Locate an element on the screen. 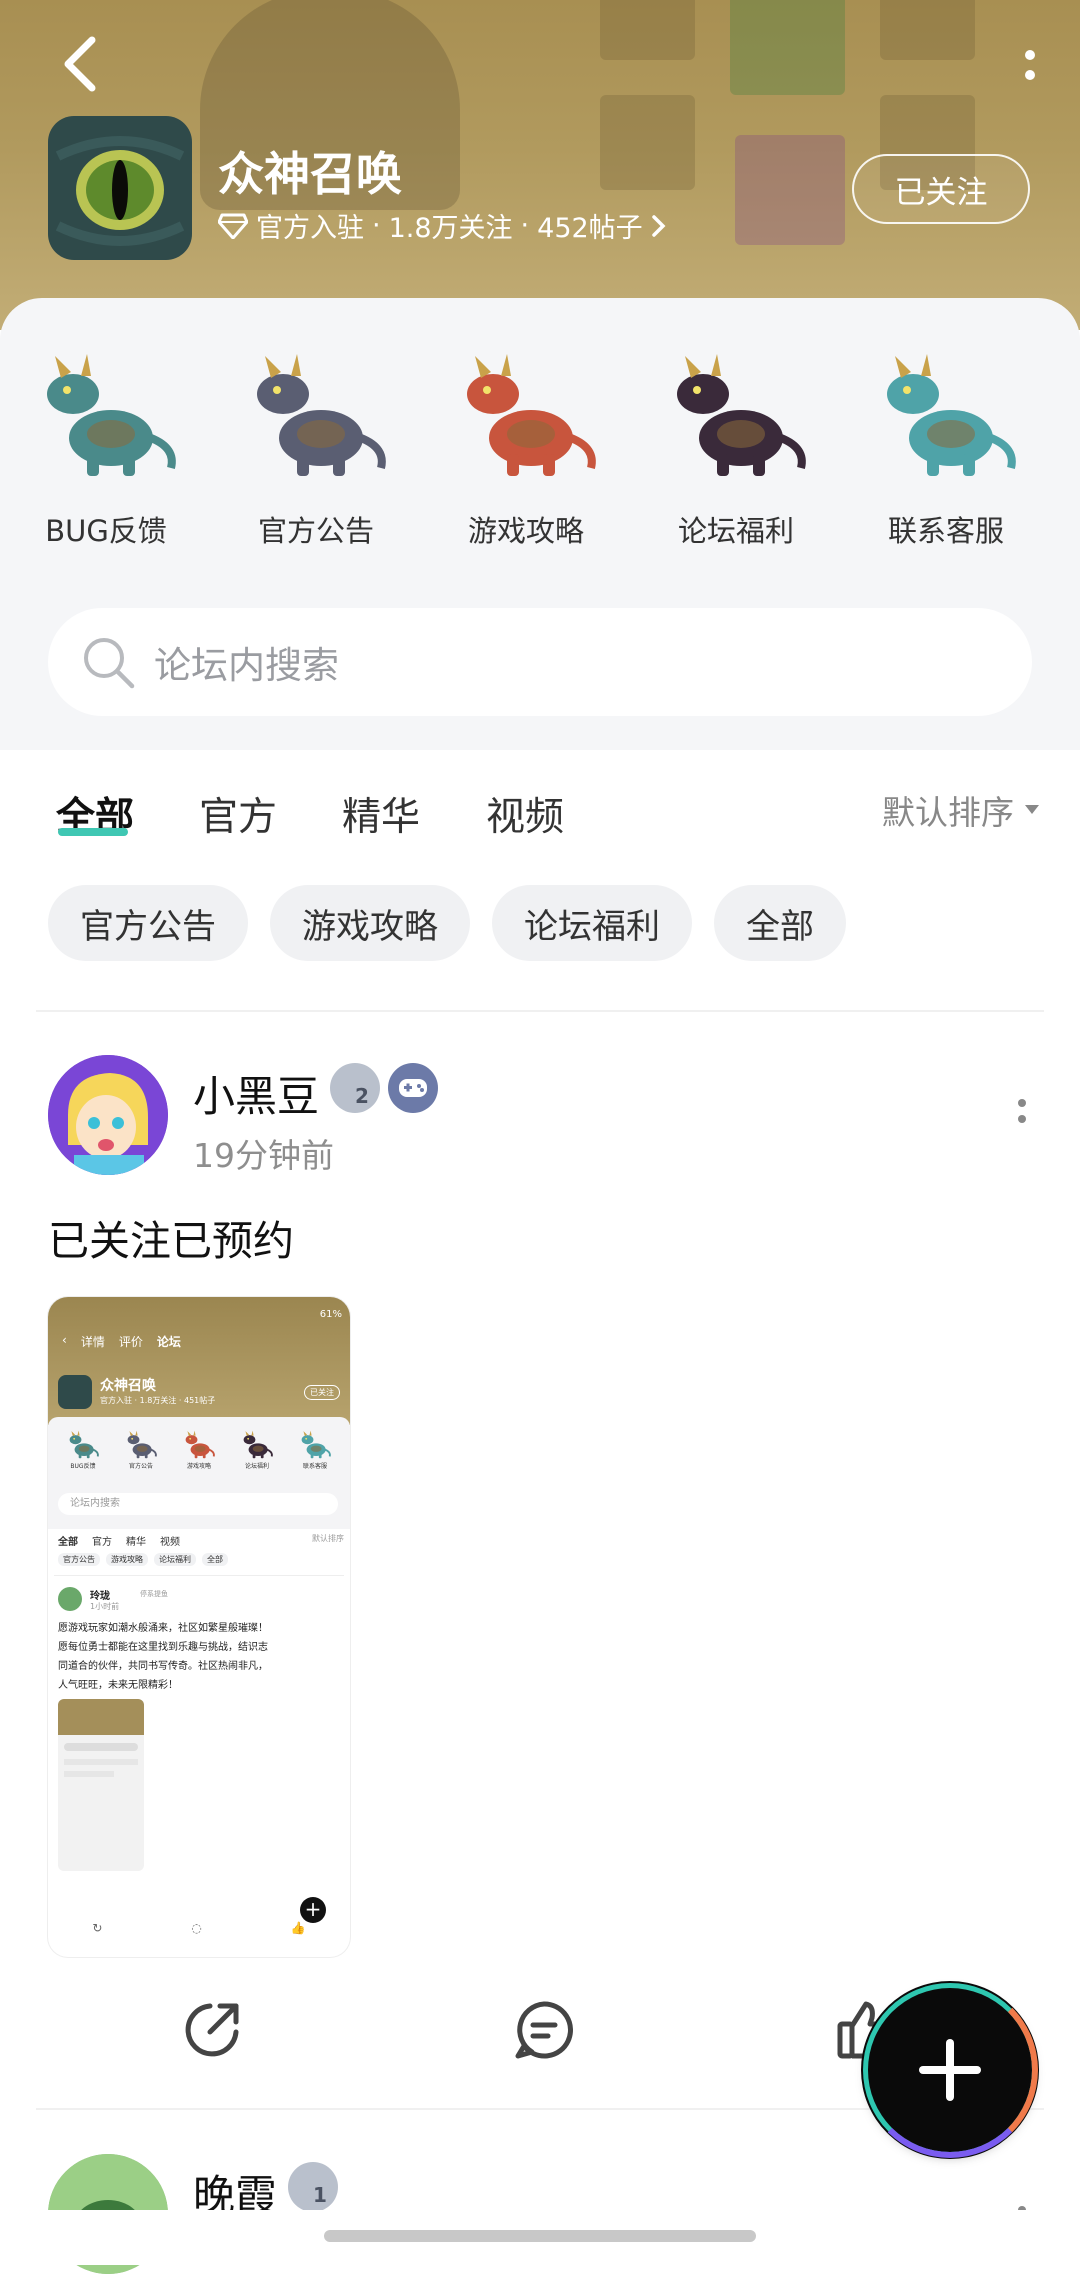 The width and height of the screenshot is (1080, 2274). category-item: 官方公告 is located at coordinates (316, 444).